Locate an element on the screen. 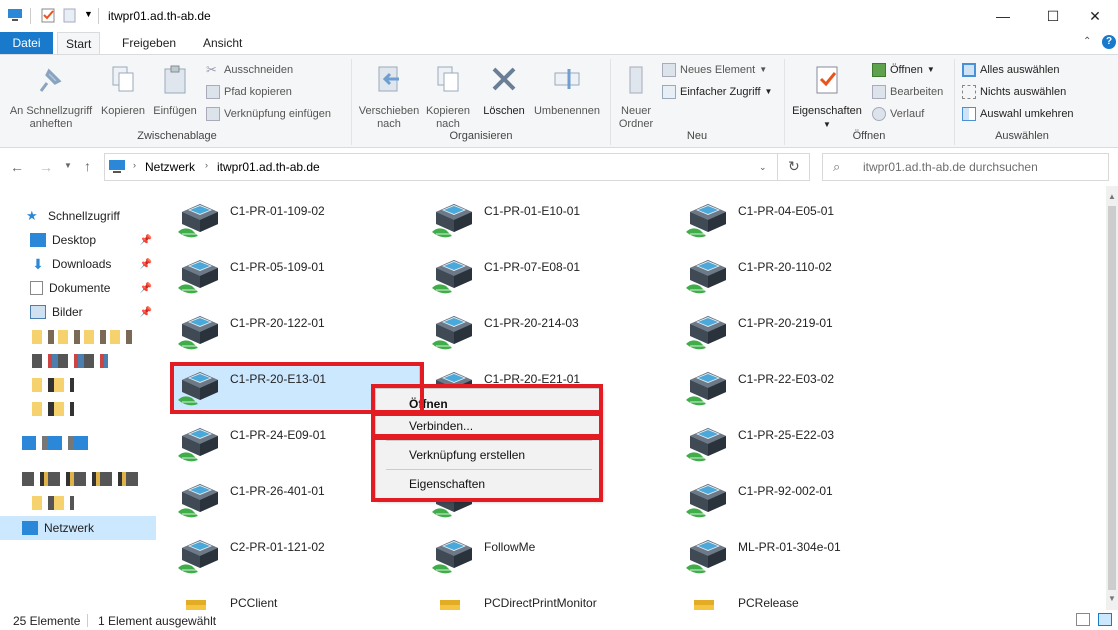  printer-item: C1-PR-26-401-01 is located at coordinates (281, 500).